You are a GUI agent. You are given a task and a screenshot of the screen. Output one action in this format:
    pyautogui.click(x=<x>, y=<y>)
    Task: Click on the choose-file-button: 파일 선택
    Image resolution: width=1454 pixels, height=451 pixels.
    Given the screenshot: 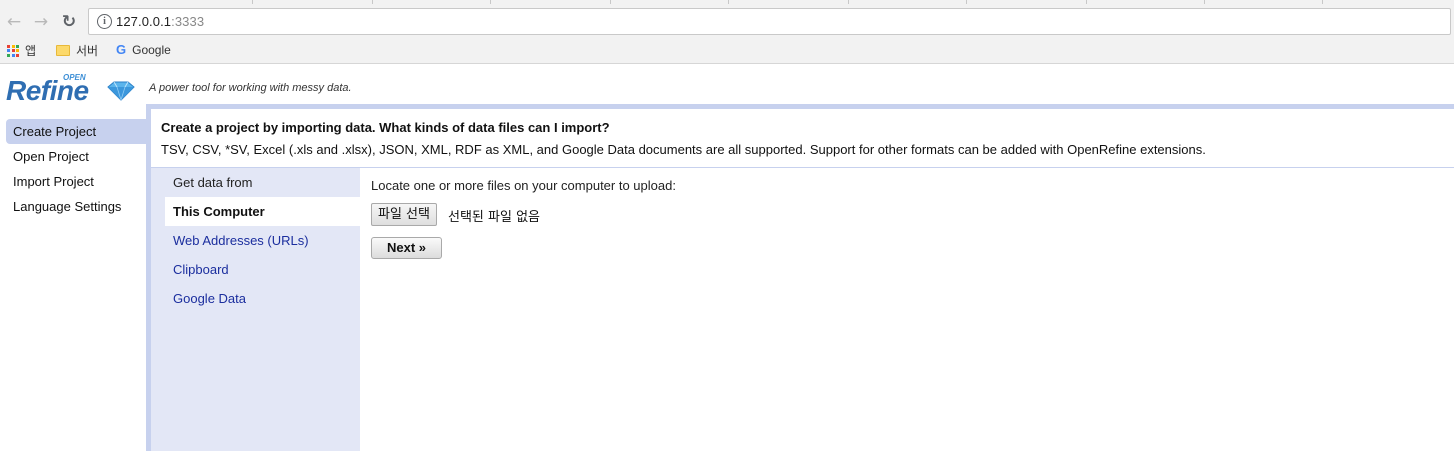 What is the action you would take?
    pyautogui.click(x=404, y=214)
    